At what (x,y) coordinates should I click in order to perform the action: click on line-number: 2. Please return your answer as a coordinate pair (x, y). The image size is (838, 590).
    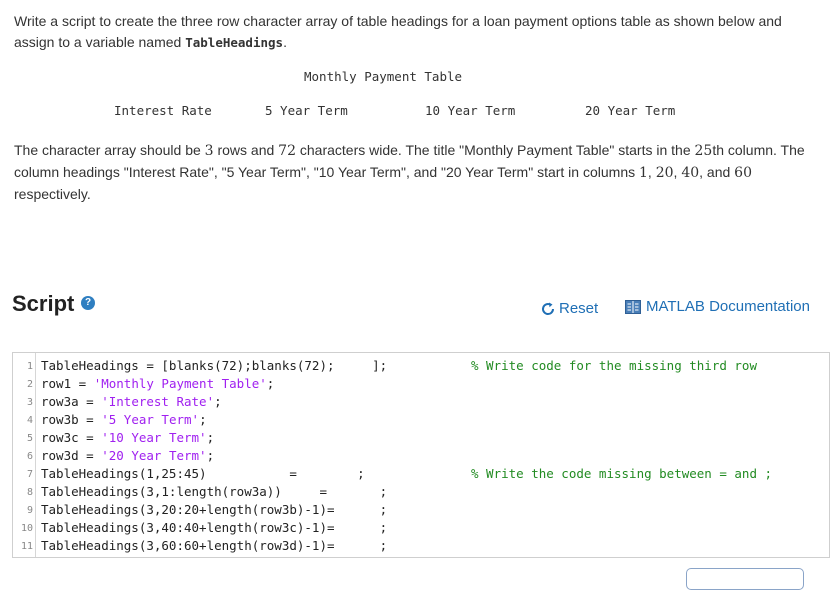
    Looking at the image, I should click on (29, 384).